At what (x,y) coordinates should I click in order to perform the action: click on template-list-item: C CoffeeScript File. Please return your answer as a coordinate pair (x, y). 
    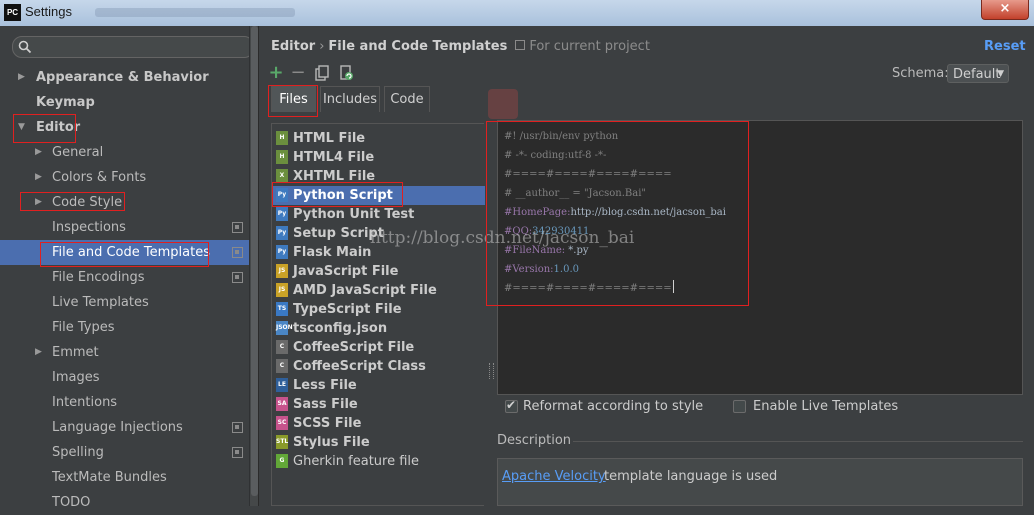
    Looking at the image, I should click on (378, 347).